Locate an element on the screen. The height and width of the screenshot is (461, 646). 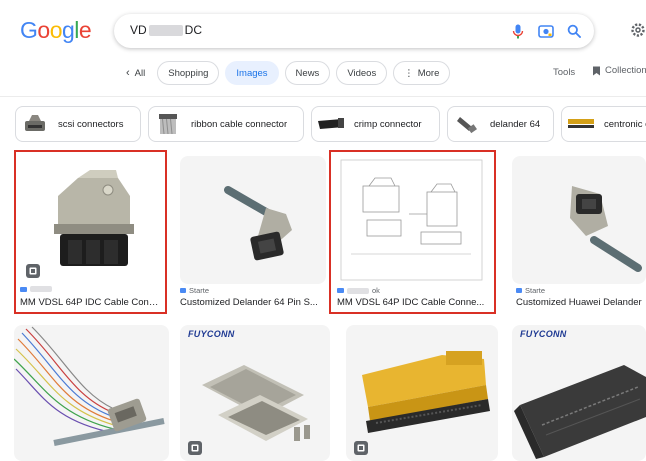
search-query-prefix: VD is located at coordinates (138, 30).